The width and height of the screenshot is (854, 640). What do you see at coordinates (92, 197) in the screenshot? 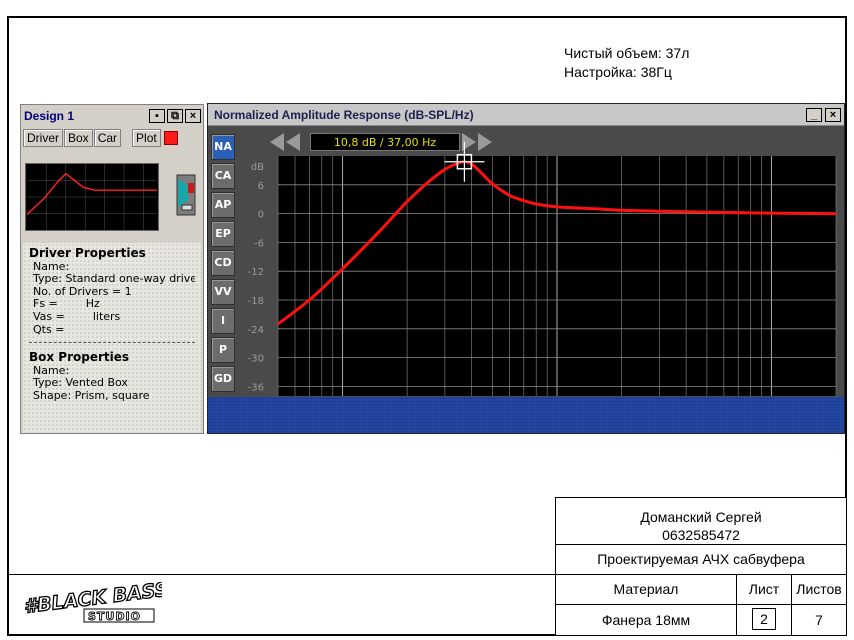
I see `mini-response-thumbnail` at bounding box center [92, 197].